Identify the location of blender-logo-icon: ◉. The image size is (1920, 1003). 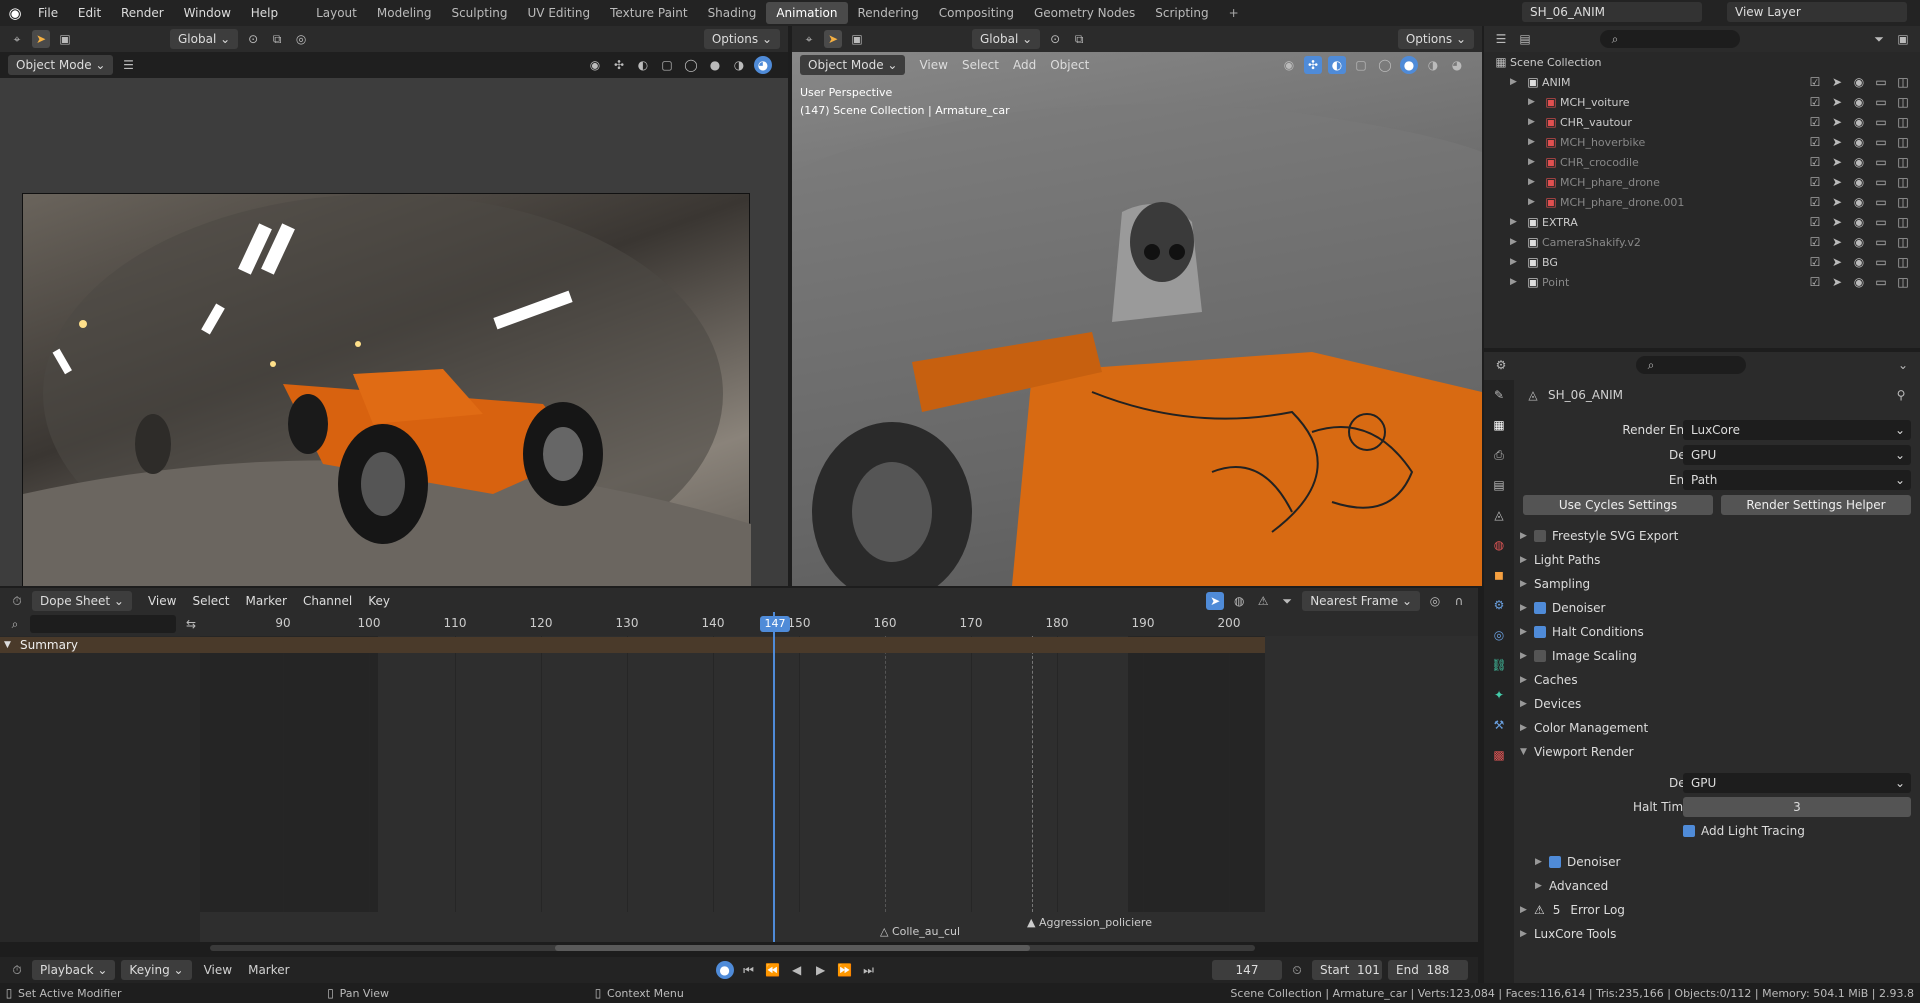
(15, 13).